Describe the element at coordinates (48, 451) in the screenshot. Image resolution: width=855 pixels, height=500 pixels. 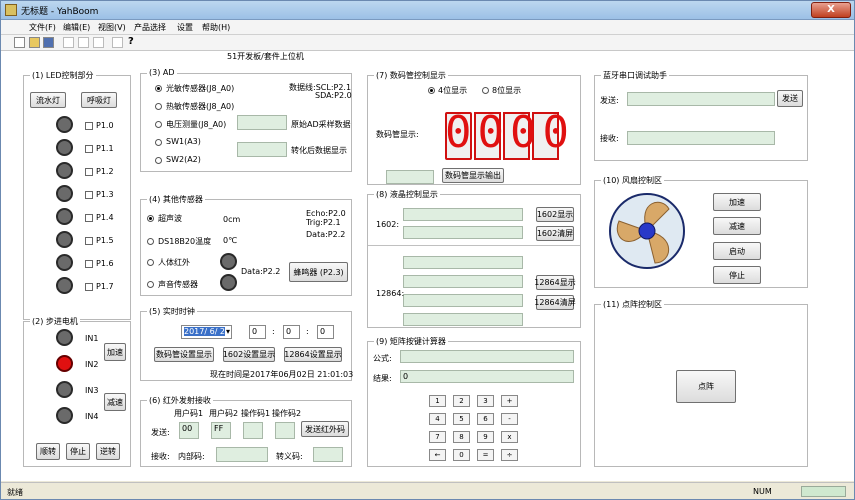
I see `stepper-forward-button: 顺转` at that location.